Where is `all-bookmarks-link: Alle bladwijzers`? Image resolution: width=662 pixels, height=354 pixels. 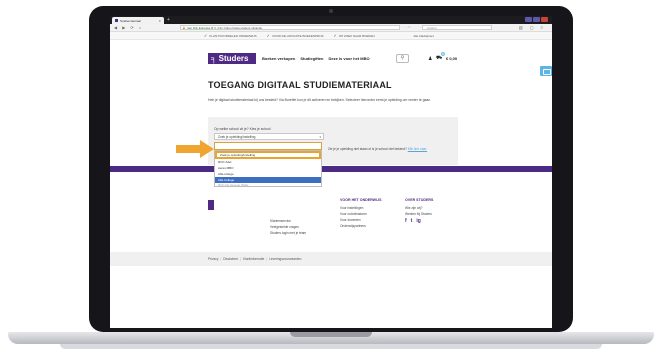 all-bookmarks-link: Alle bladwijzers is located at coordinates (423, 36).